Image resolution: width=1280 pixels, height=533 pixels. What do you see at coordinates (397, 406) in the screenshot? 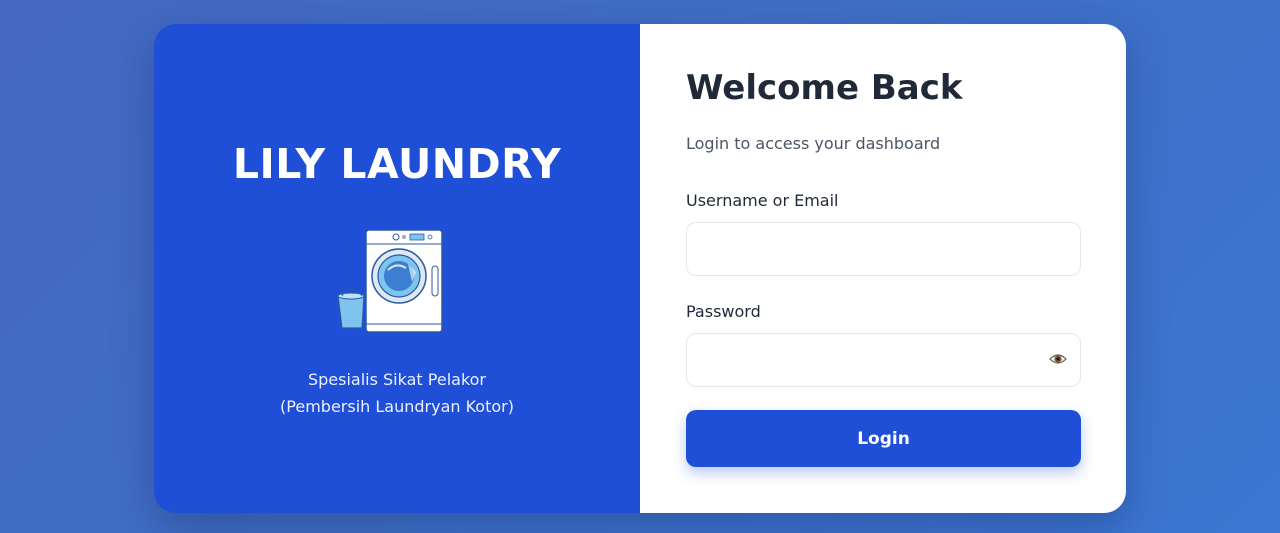
I see `tagline-line-2: (Pembersih Laundryan Kotor)` at bounding box center [397, 406].